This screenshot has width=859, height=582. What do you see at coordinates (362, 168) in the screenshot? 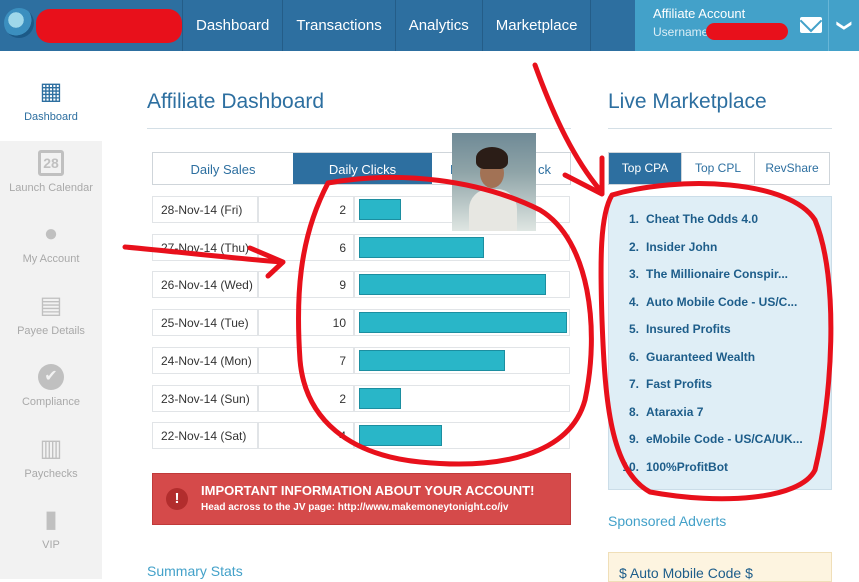
I see `tab-daily-clicks: Daily Clicks` at bounding box center [362, 168].